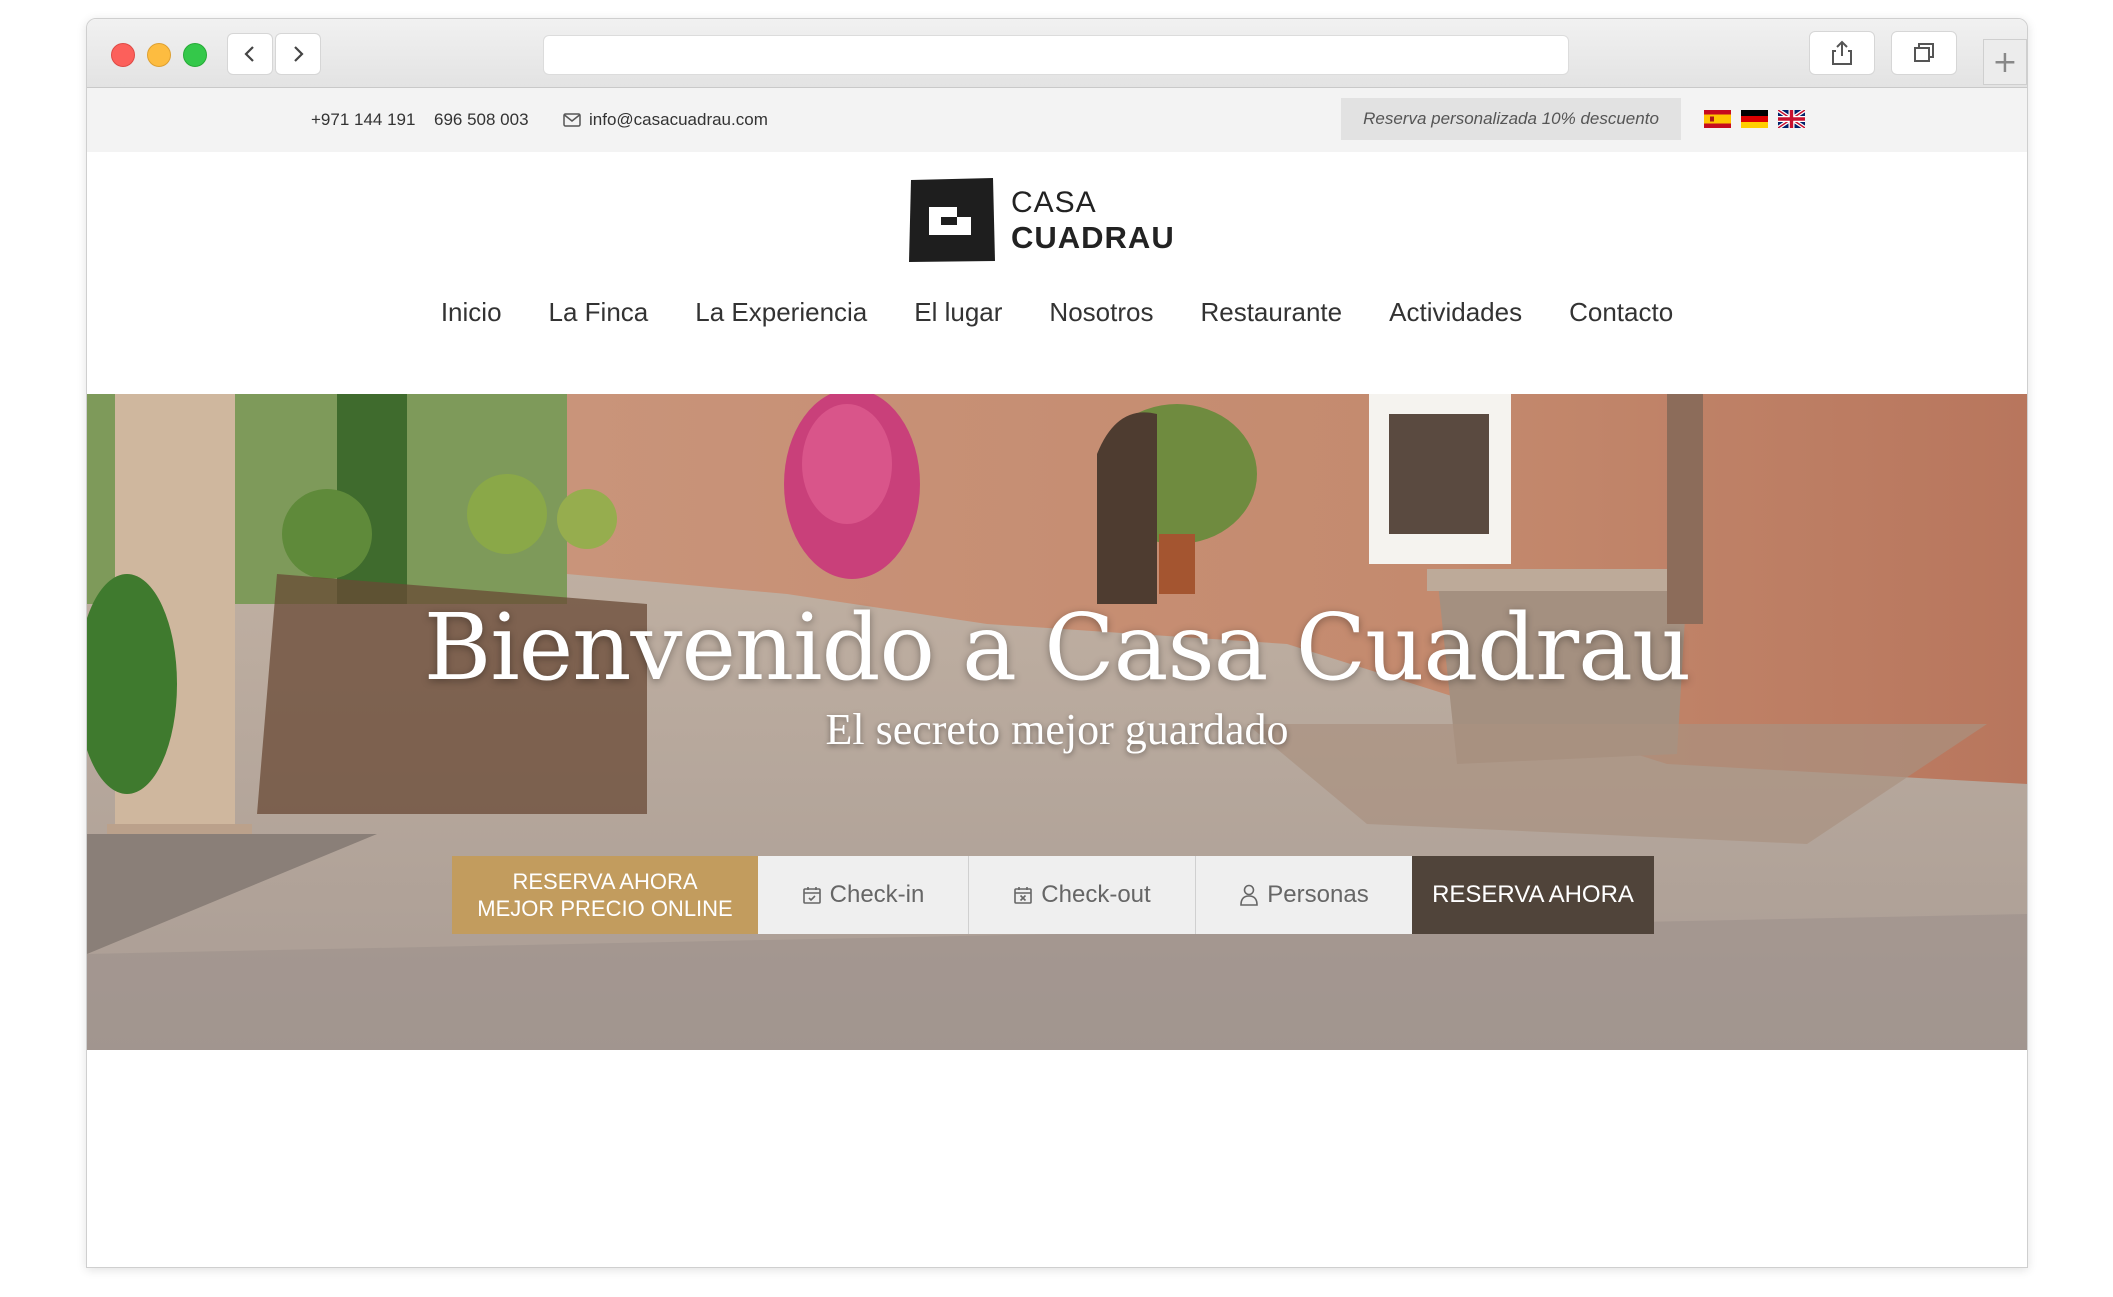 This screenshot has width=2113, height=1297. I want to click on nav-item-contacto: Contacto, so click(1621, 312).